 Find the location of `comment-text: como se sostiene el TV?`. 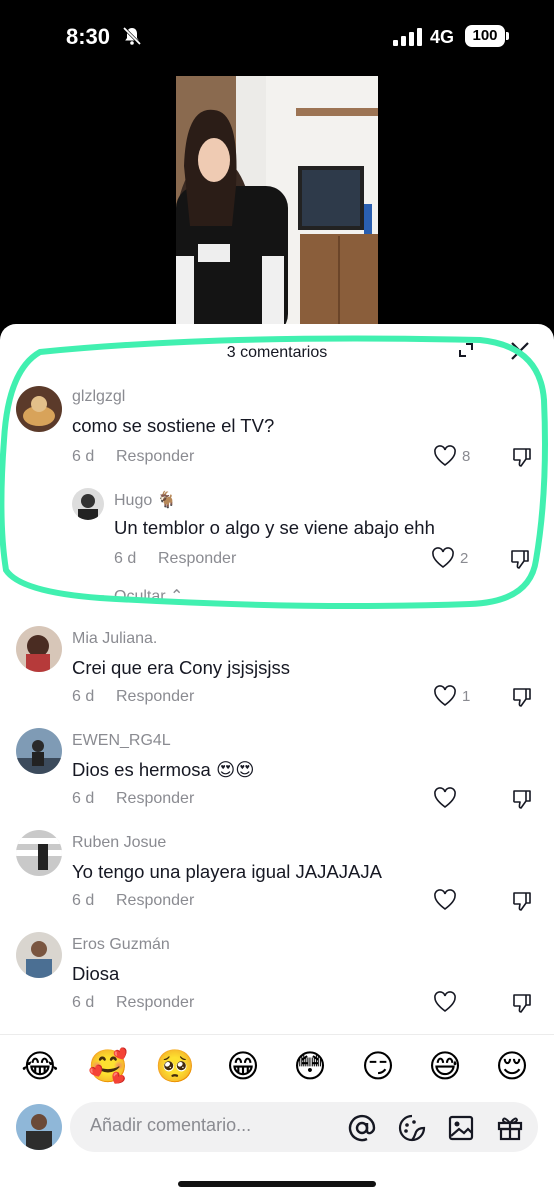

comment-text: como se sostiene el TV? is located at coordinates (173, 425).